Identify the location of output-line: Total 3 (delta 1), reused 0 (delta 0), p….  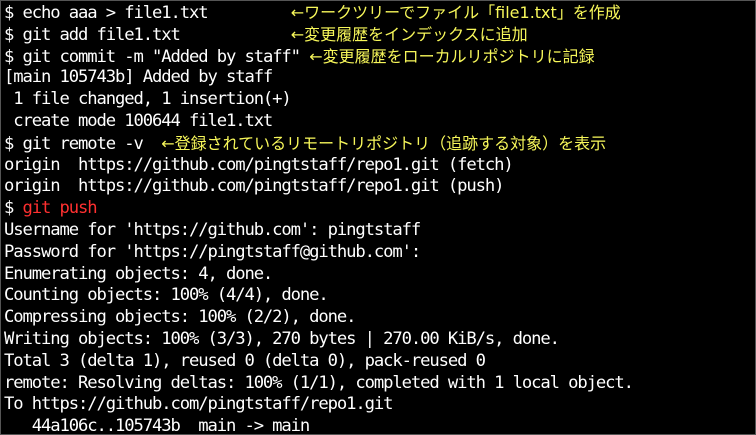
(245, 360).